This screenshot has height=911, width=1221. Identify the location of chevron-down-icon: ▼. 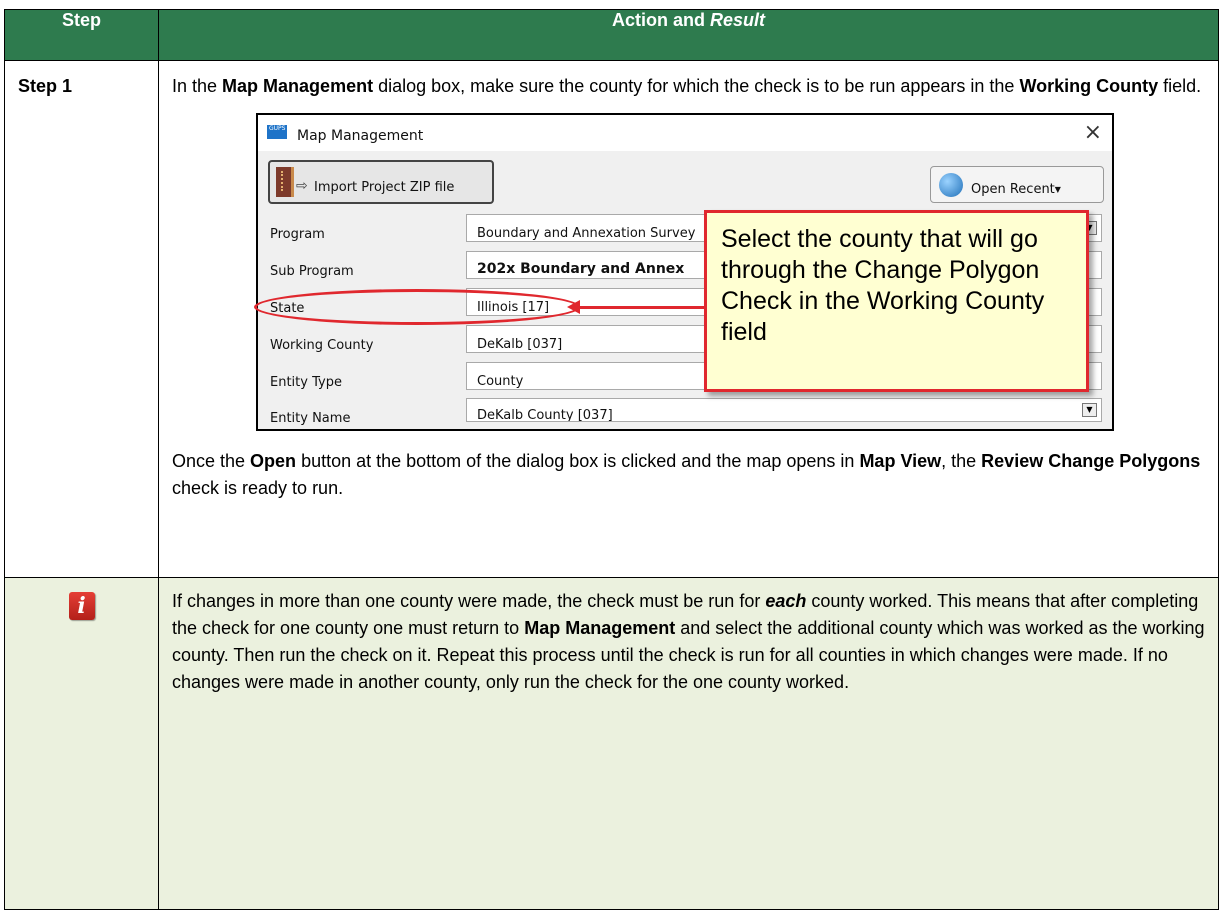
(1089, 410).